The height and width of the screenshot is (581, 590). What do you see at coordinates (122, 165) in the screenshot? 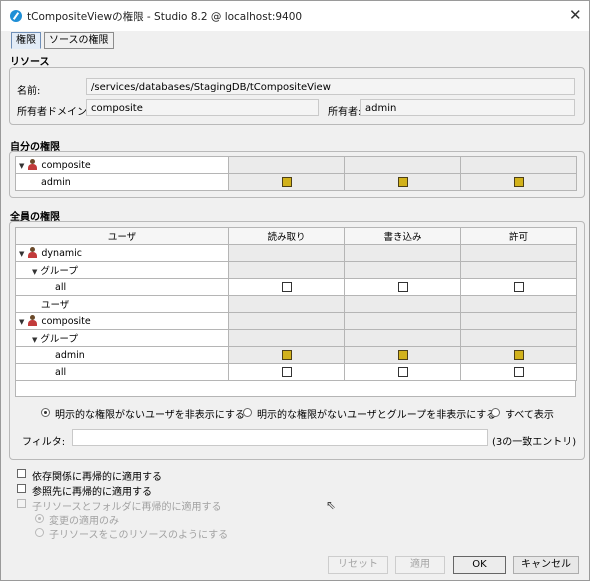
I see `my-group-cell: ▼ composite` at bounding box center [122, 165].